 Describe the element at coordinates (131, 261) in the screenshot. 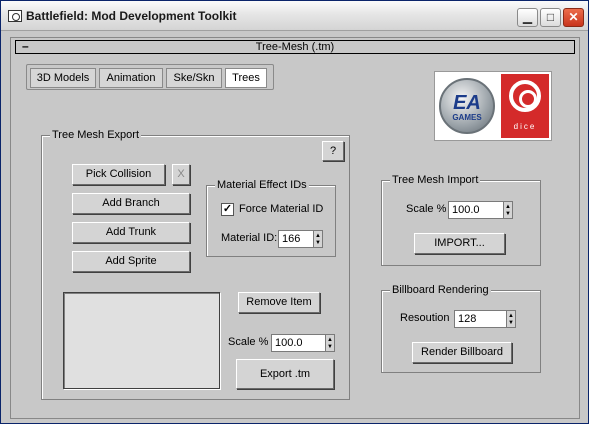

I see `add-sprite-button: Add Sprite` at that location.